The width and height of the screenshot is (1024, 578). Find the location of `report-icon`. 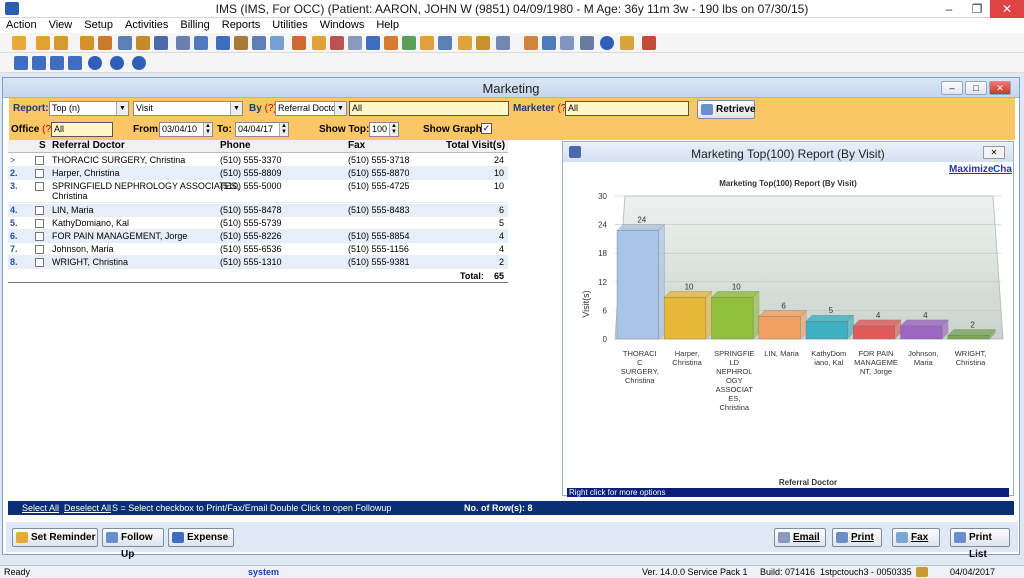

report-icon is located at coordinates (299, 43).